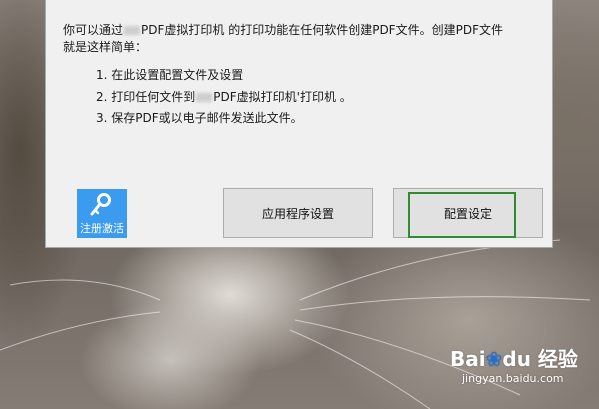  I want to click on step-item: 1. 在此设置配置文件及设置, so click(170, 75).